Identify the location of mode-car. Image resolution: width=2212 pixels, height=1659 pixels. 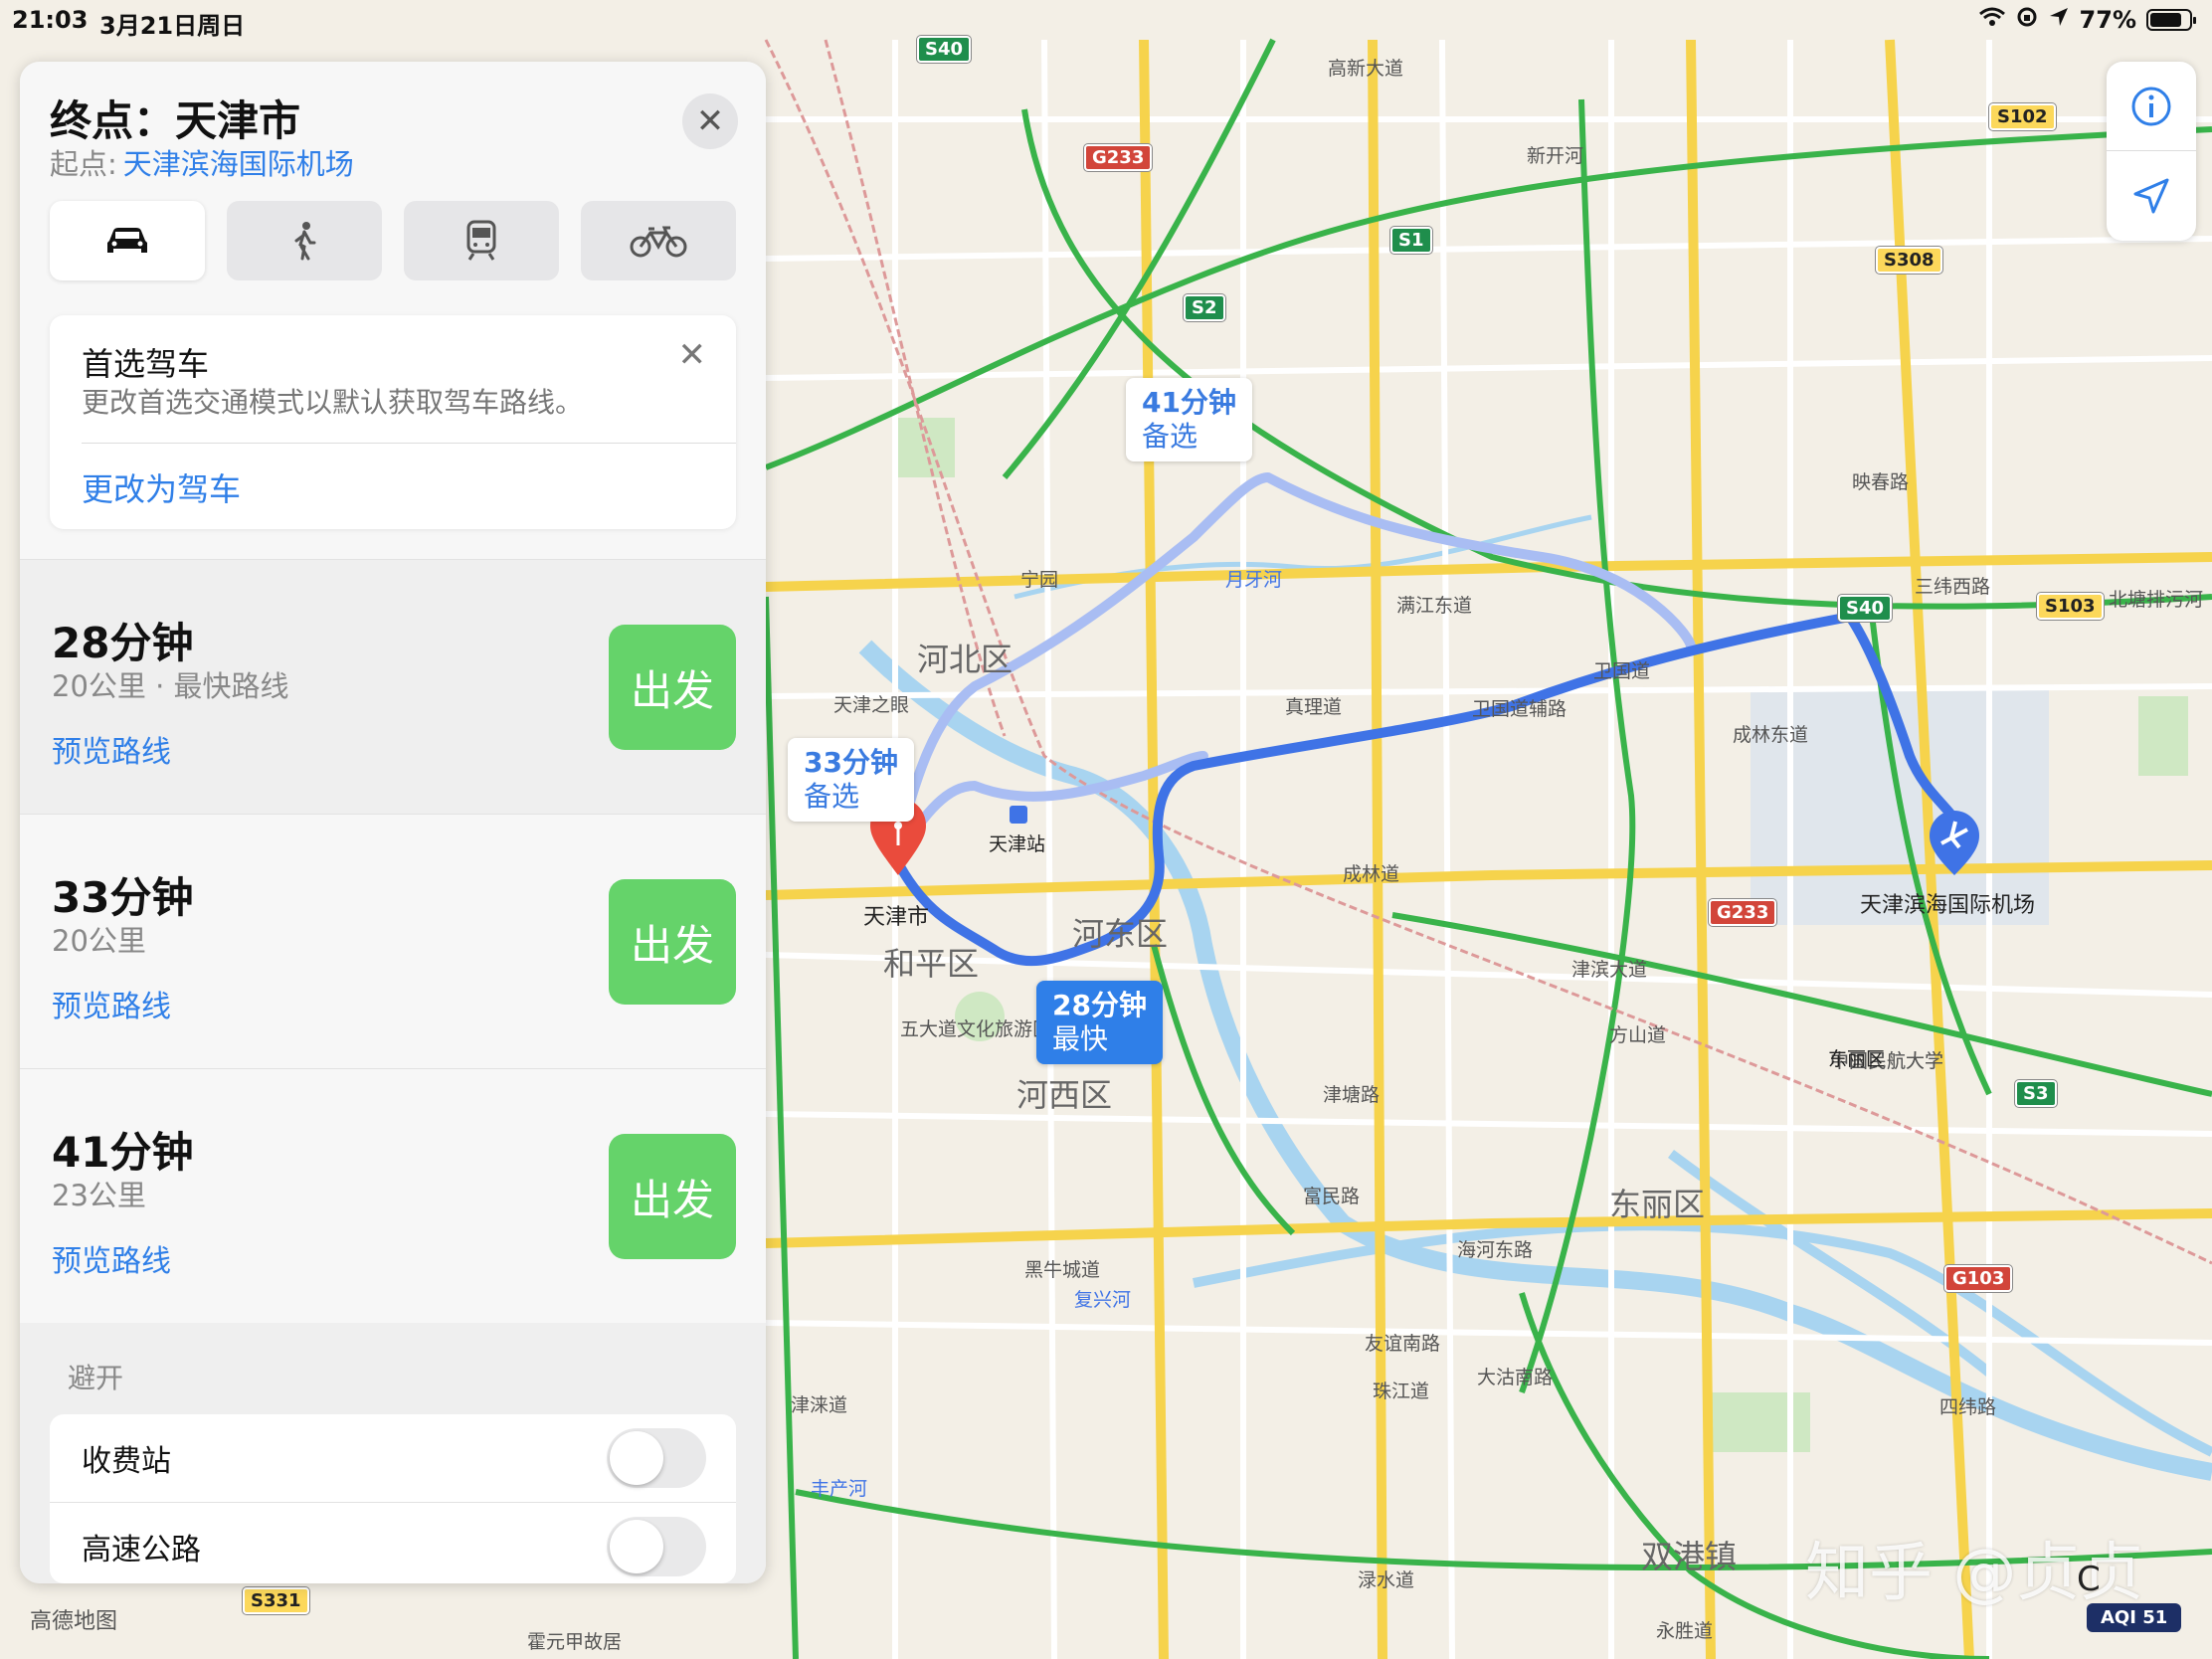
(127, 240).